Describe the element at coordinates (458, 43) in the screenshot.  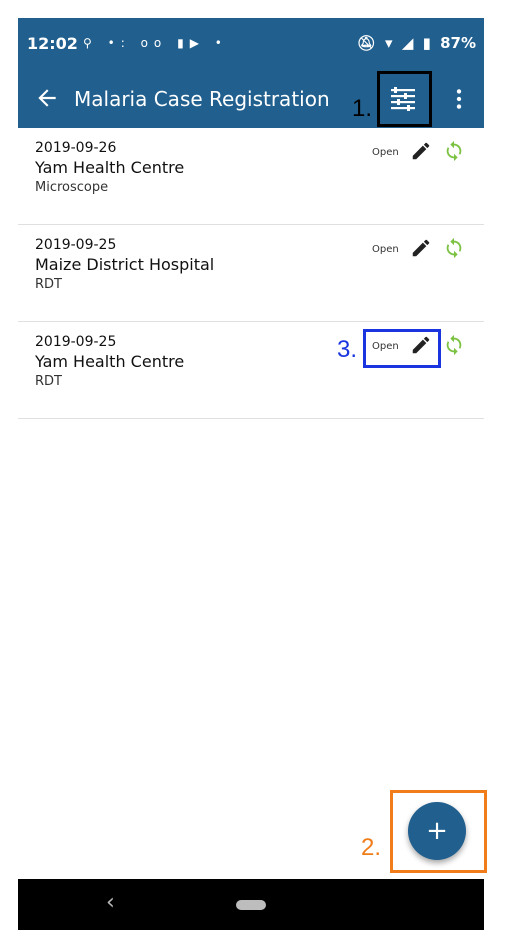
I see `battery-level: 87%` at that location.